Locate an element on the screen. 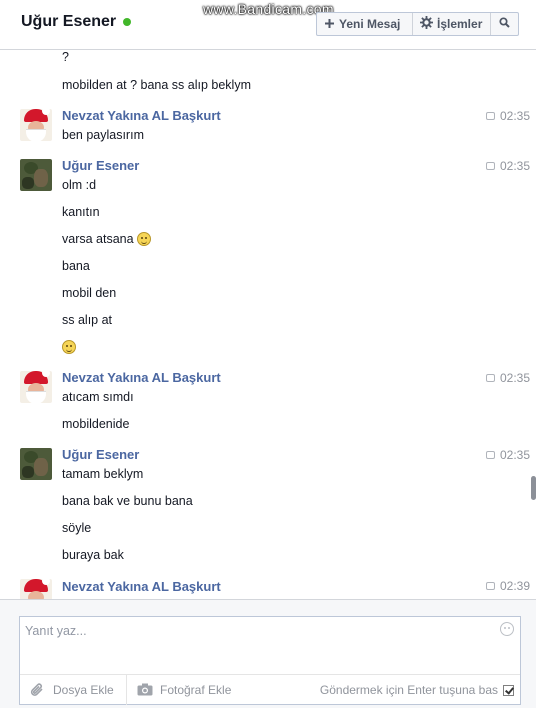 This screenshot has width=536, height=708. message-text: ss alıp at is located at coordinates (87, 320).